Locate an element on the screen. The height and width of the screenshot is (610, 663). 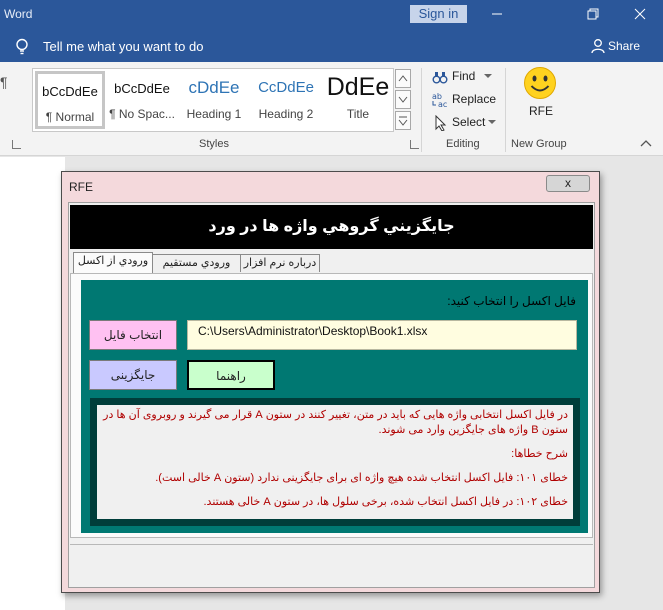
document-background is located at coordinates (631, 383).